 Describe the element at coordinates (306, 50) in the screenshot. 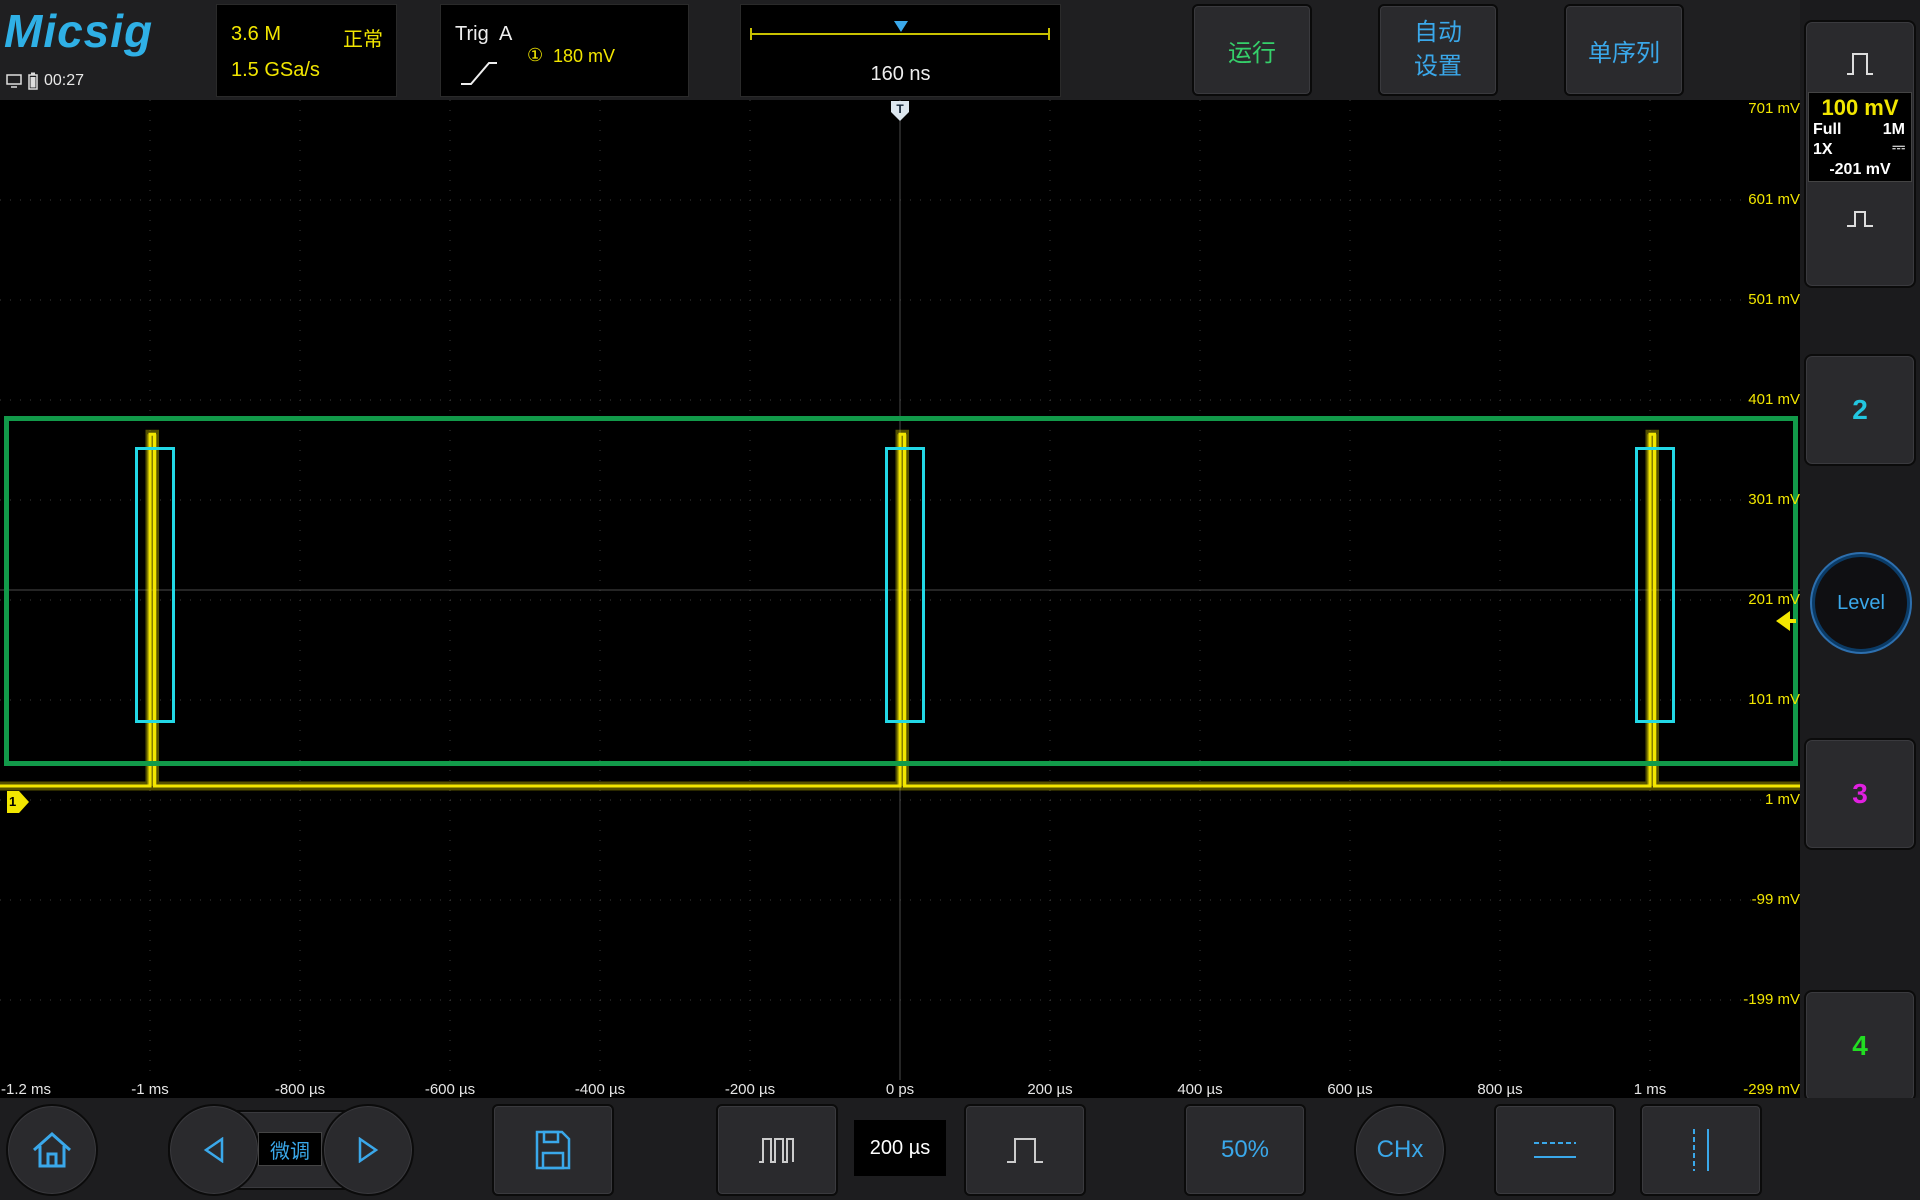

I see `acquisition-panel: 3.6 M 正常 1.5 GSa/s` at that location.